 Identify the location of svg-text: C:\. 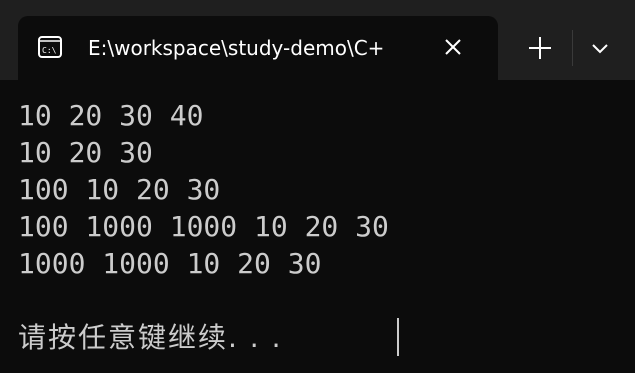
(49, 50).